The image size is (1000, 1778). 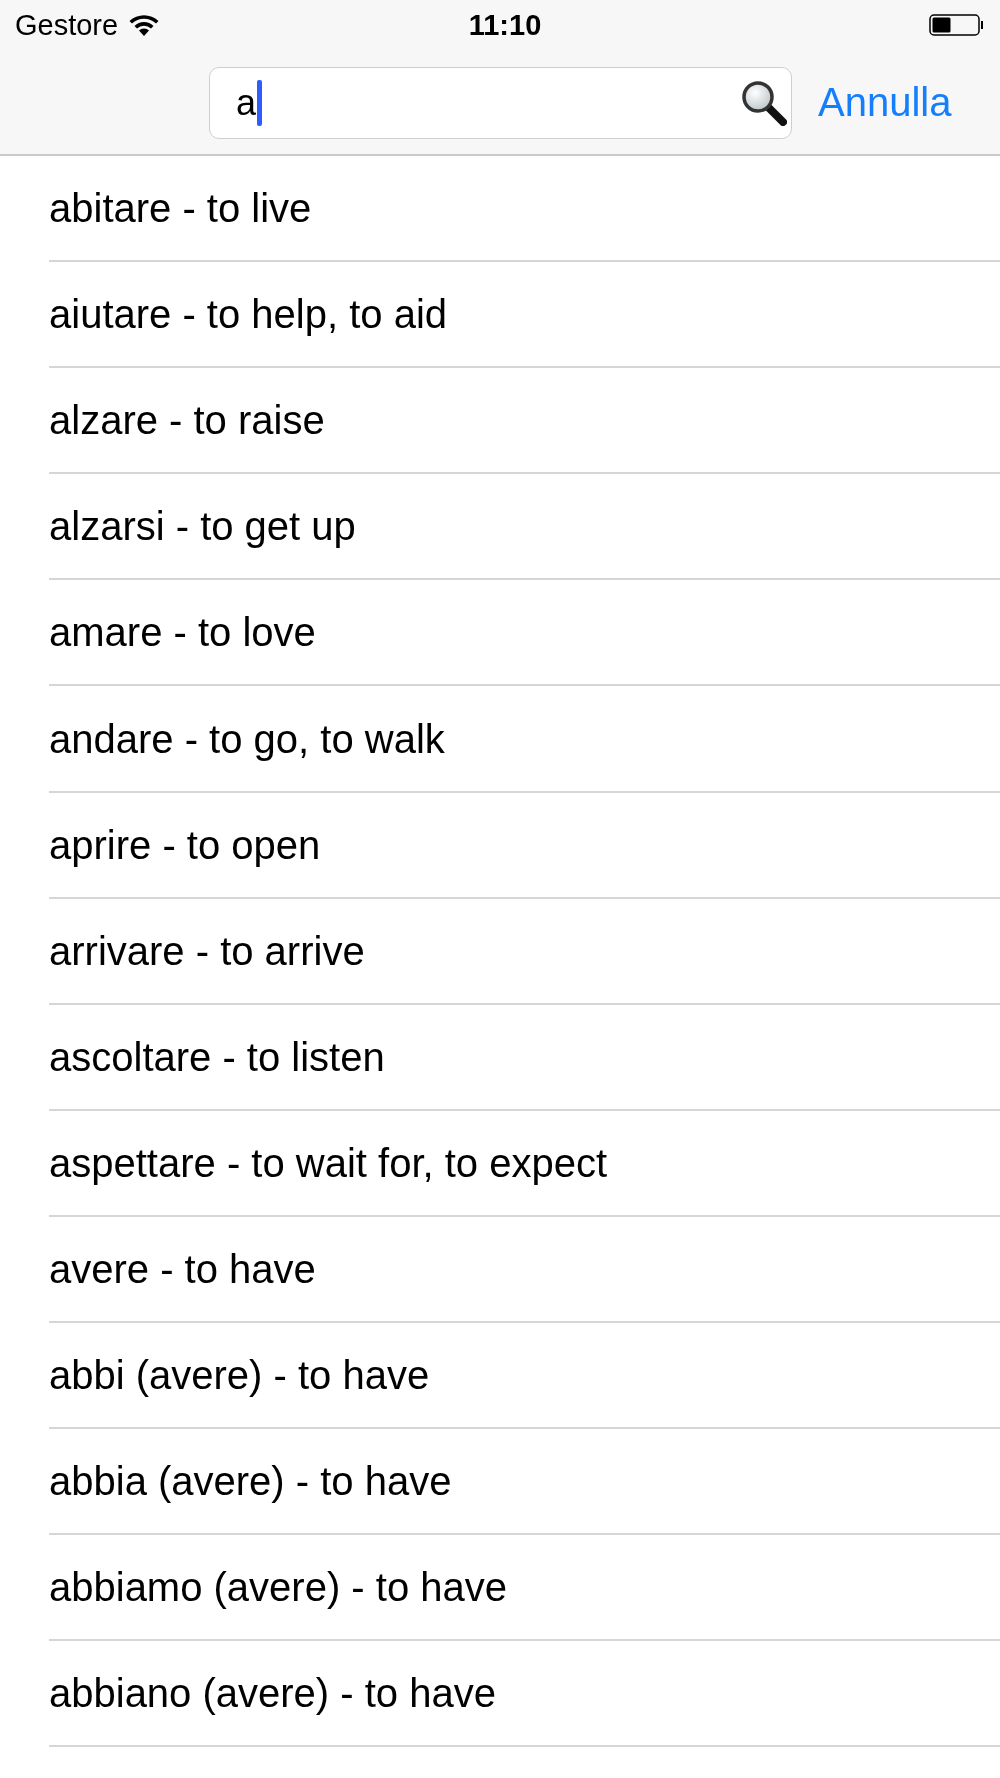 I want to click on list-item: aspettare - to wait for, to expect, so click(x=328, y=1162).